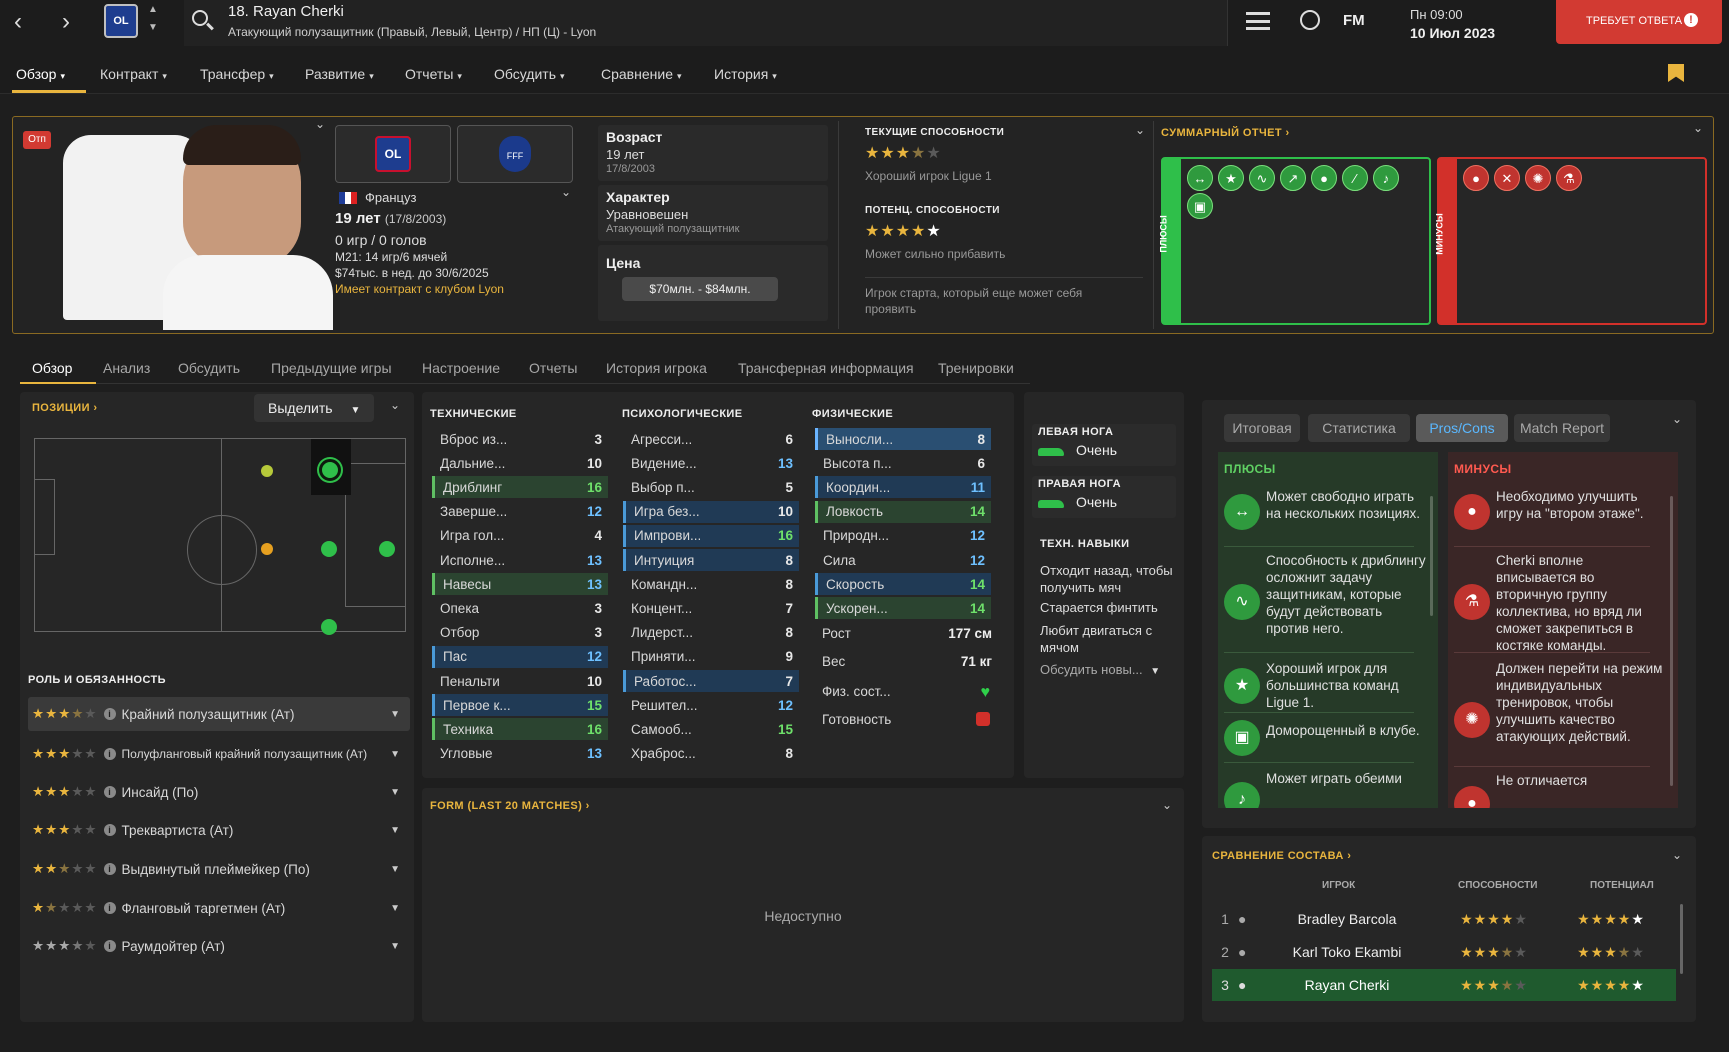  What do you see at coordinates (219, 714) in the screenshot?
I see `role-row: ★★★★★ i Крайний полузащитник (Ат) ▼` at bounding box center [219, 714].